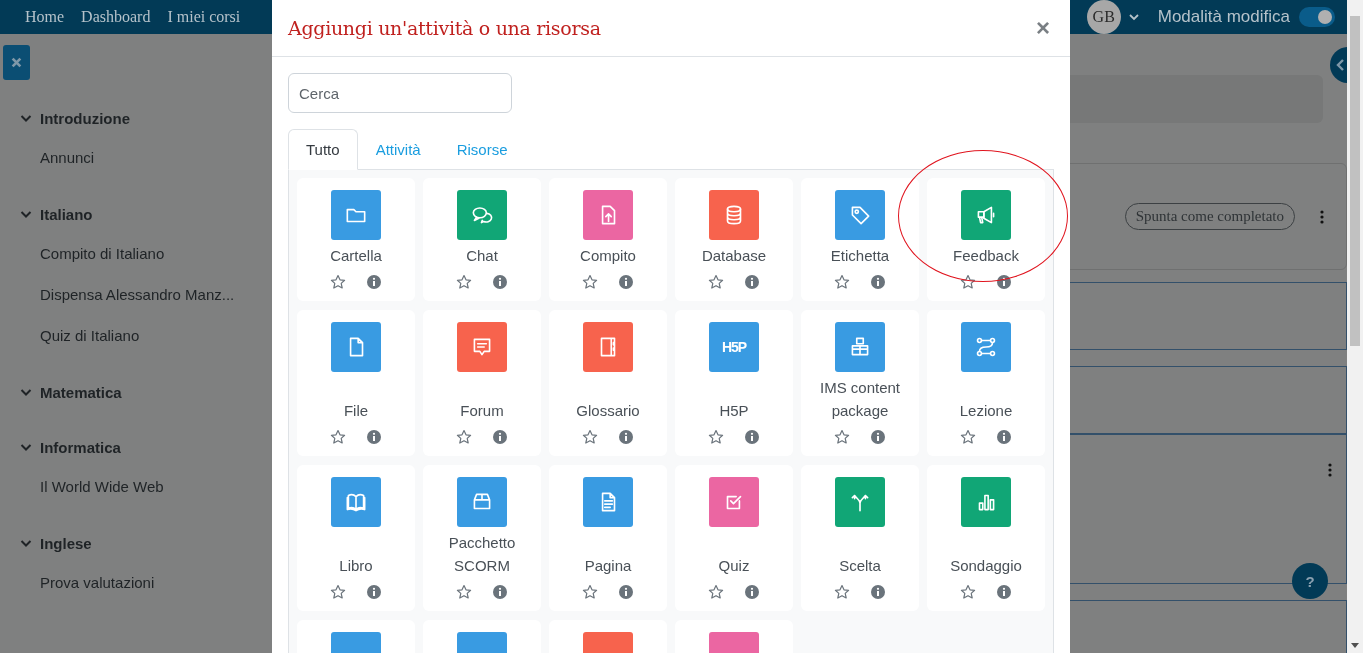 This screenshot has width=1363, height=653. Describe the element at coordinates (608, 538) in the screenshot. I see `activity-card: Pagina` at that location.